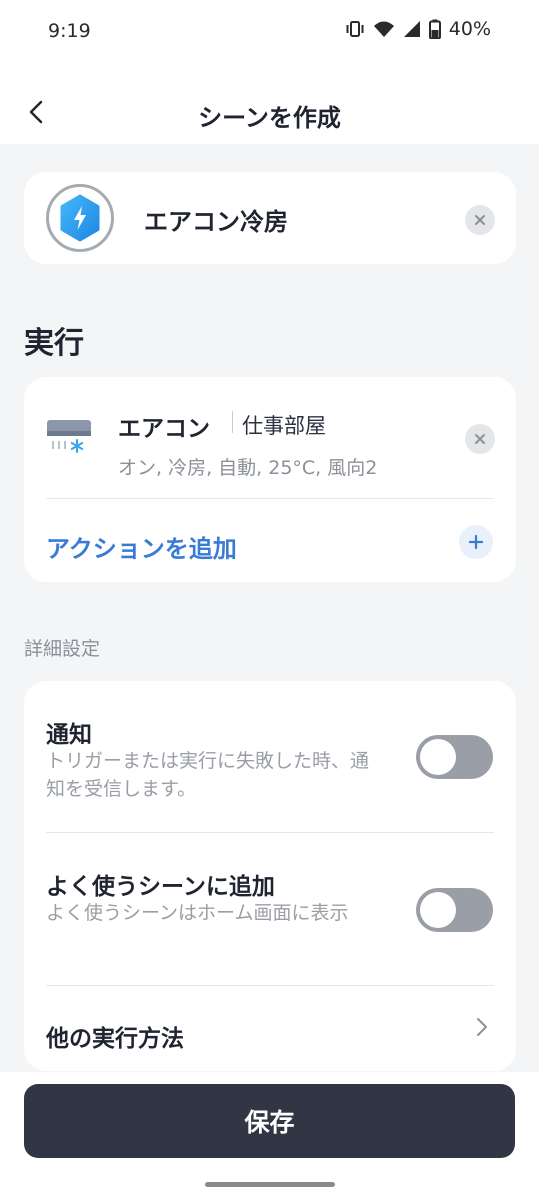 The height and width of the screenshot is (1200, 539). I want to click on cell-signal-icon, so click(412, 29).